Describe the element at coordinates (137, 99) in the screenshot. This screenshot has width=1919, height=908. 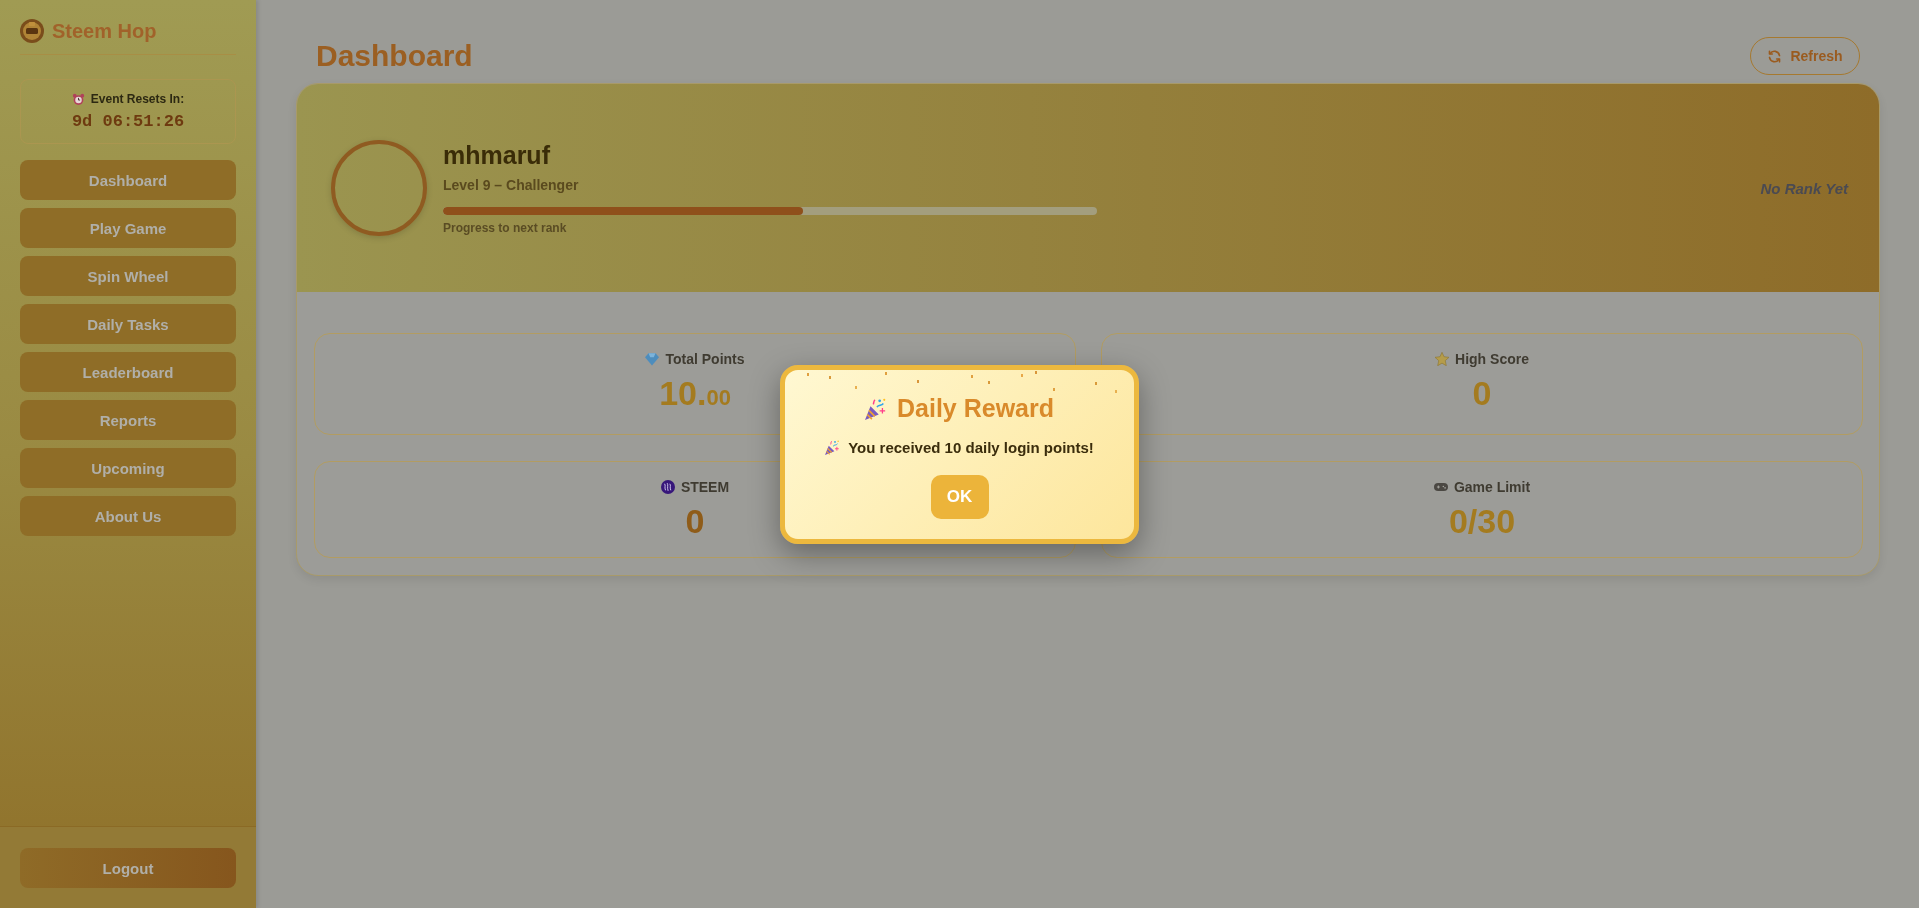
I see `timer-label: Event Resets In:` at that location.